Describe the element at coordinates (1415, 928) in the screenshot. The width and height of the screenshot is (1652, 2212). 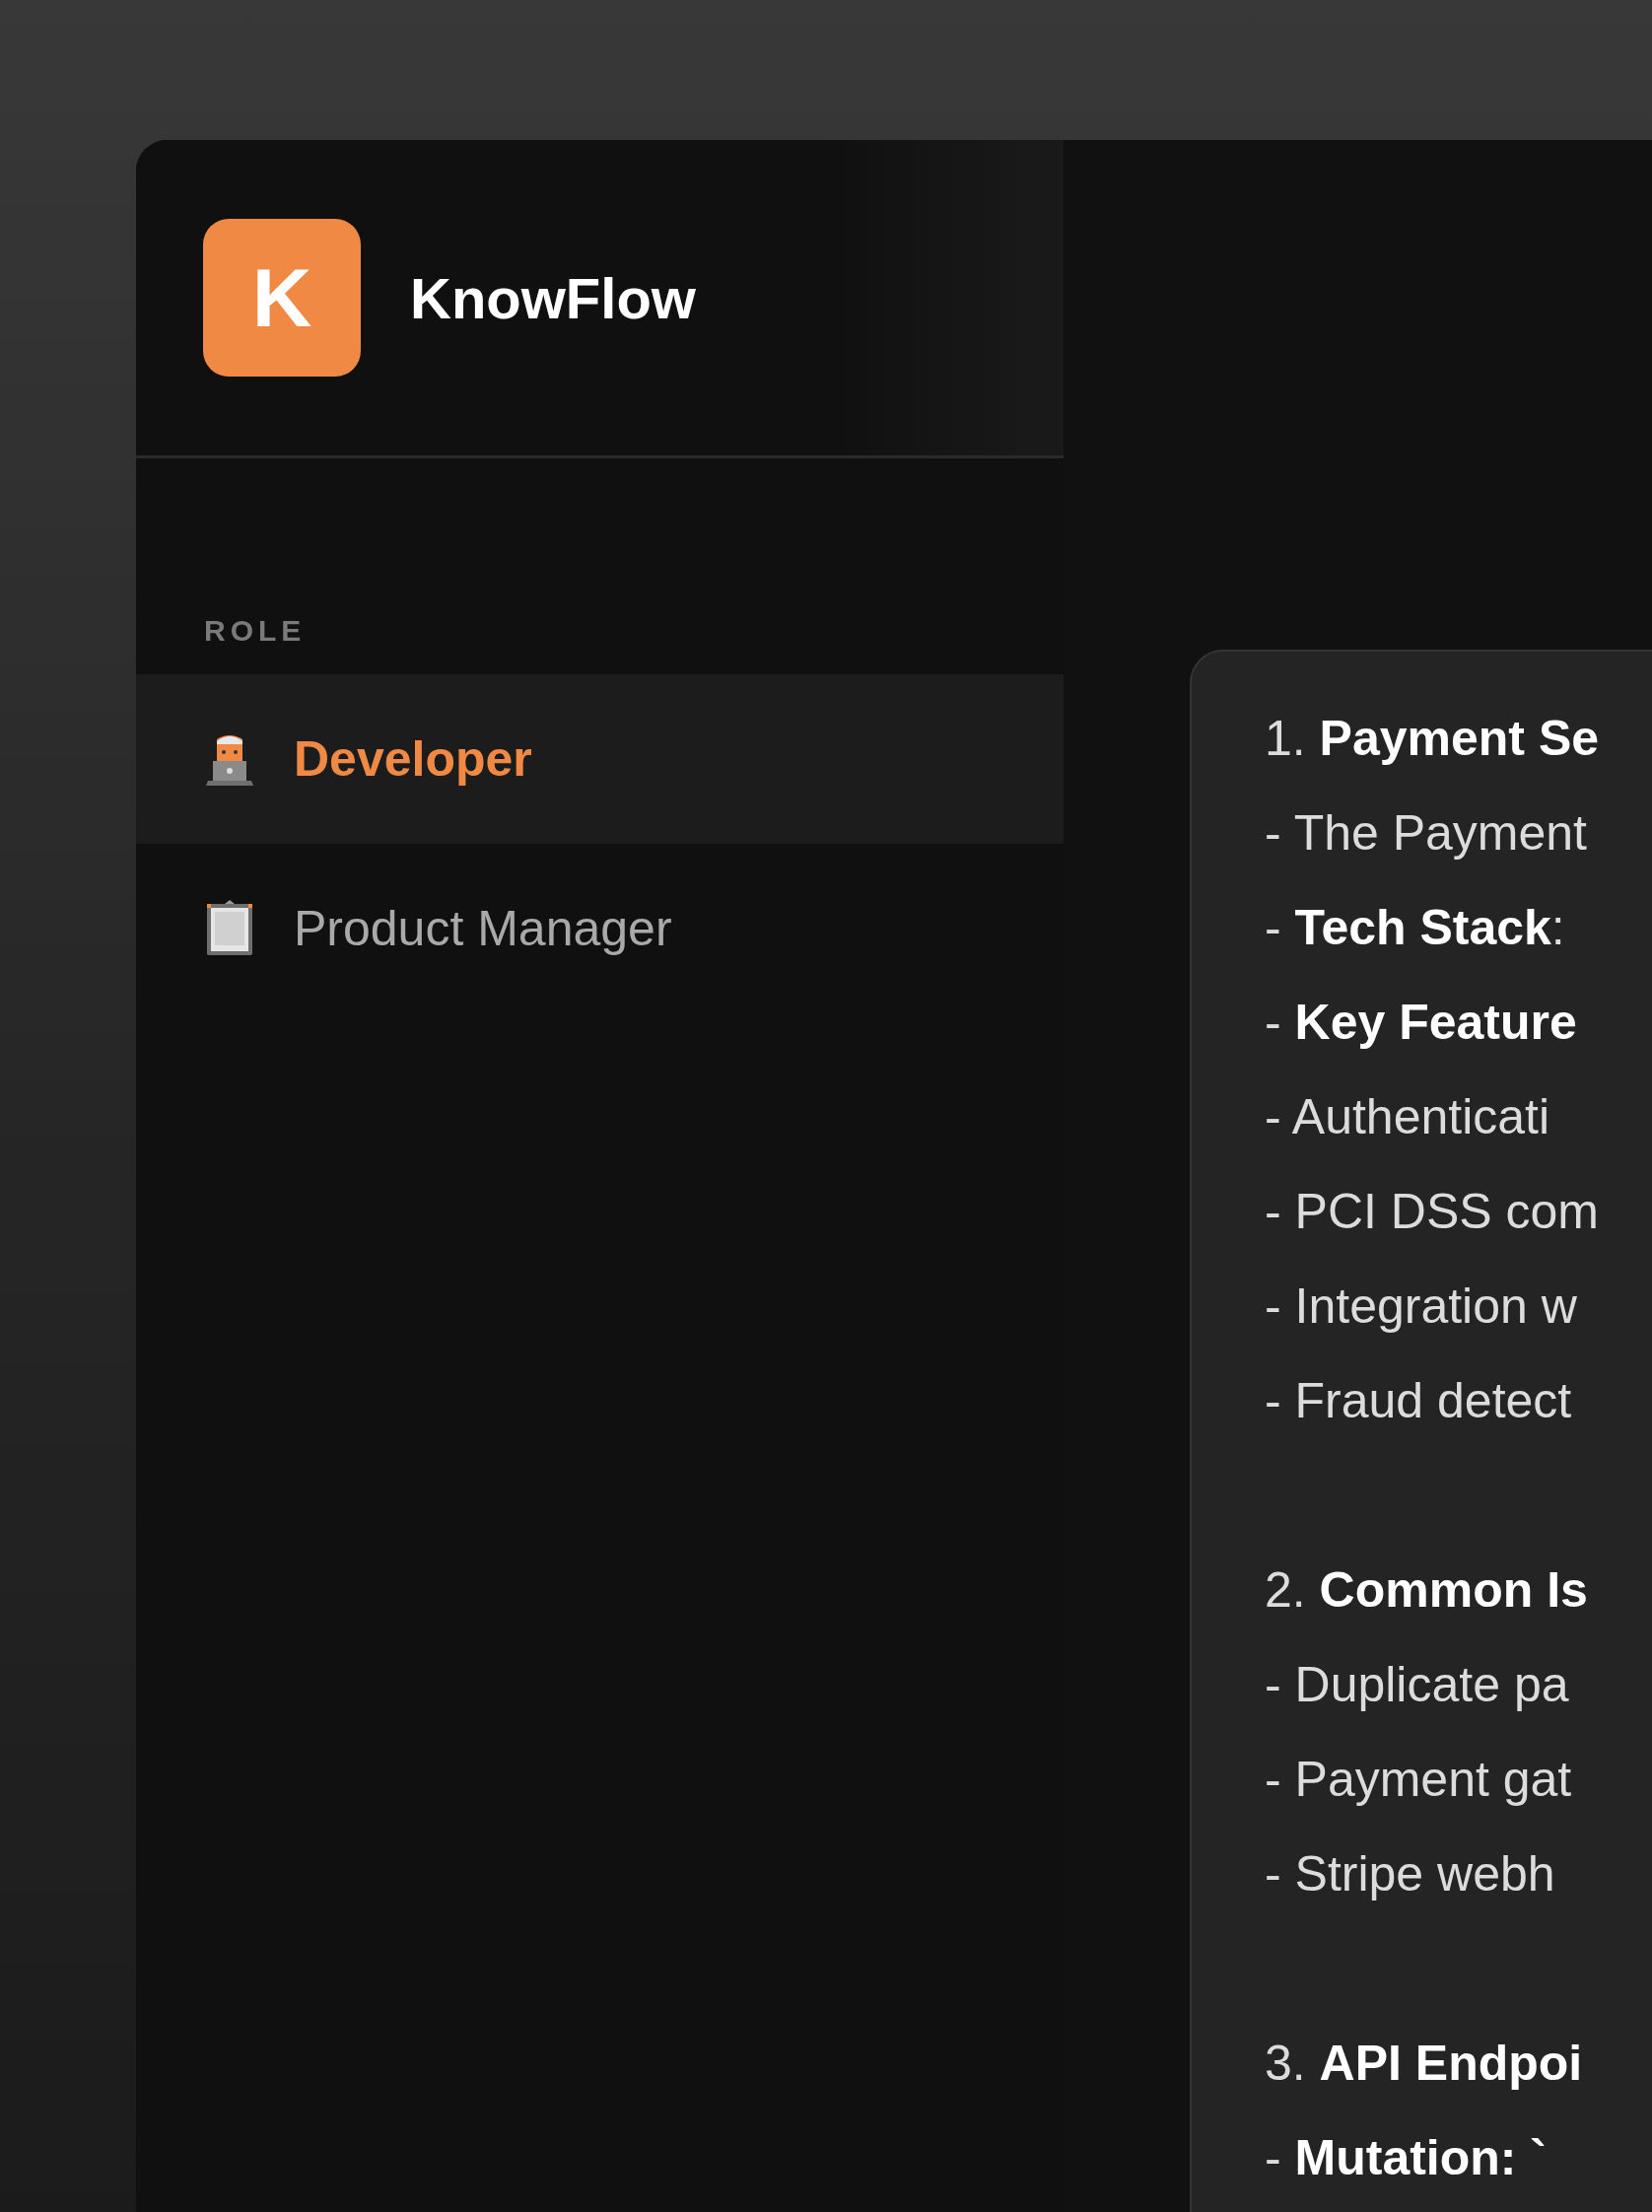
I see `answer-line: - Tech Stack:` at that location.